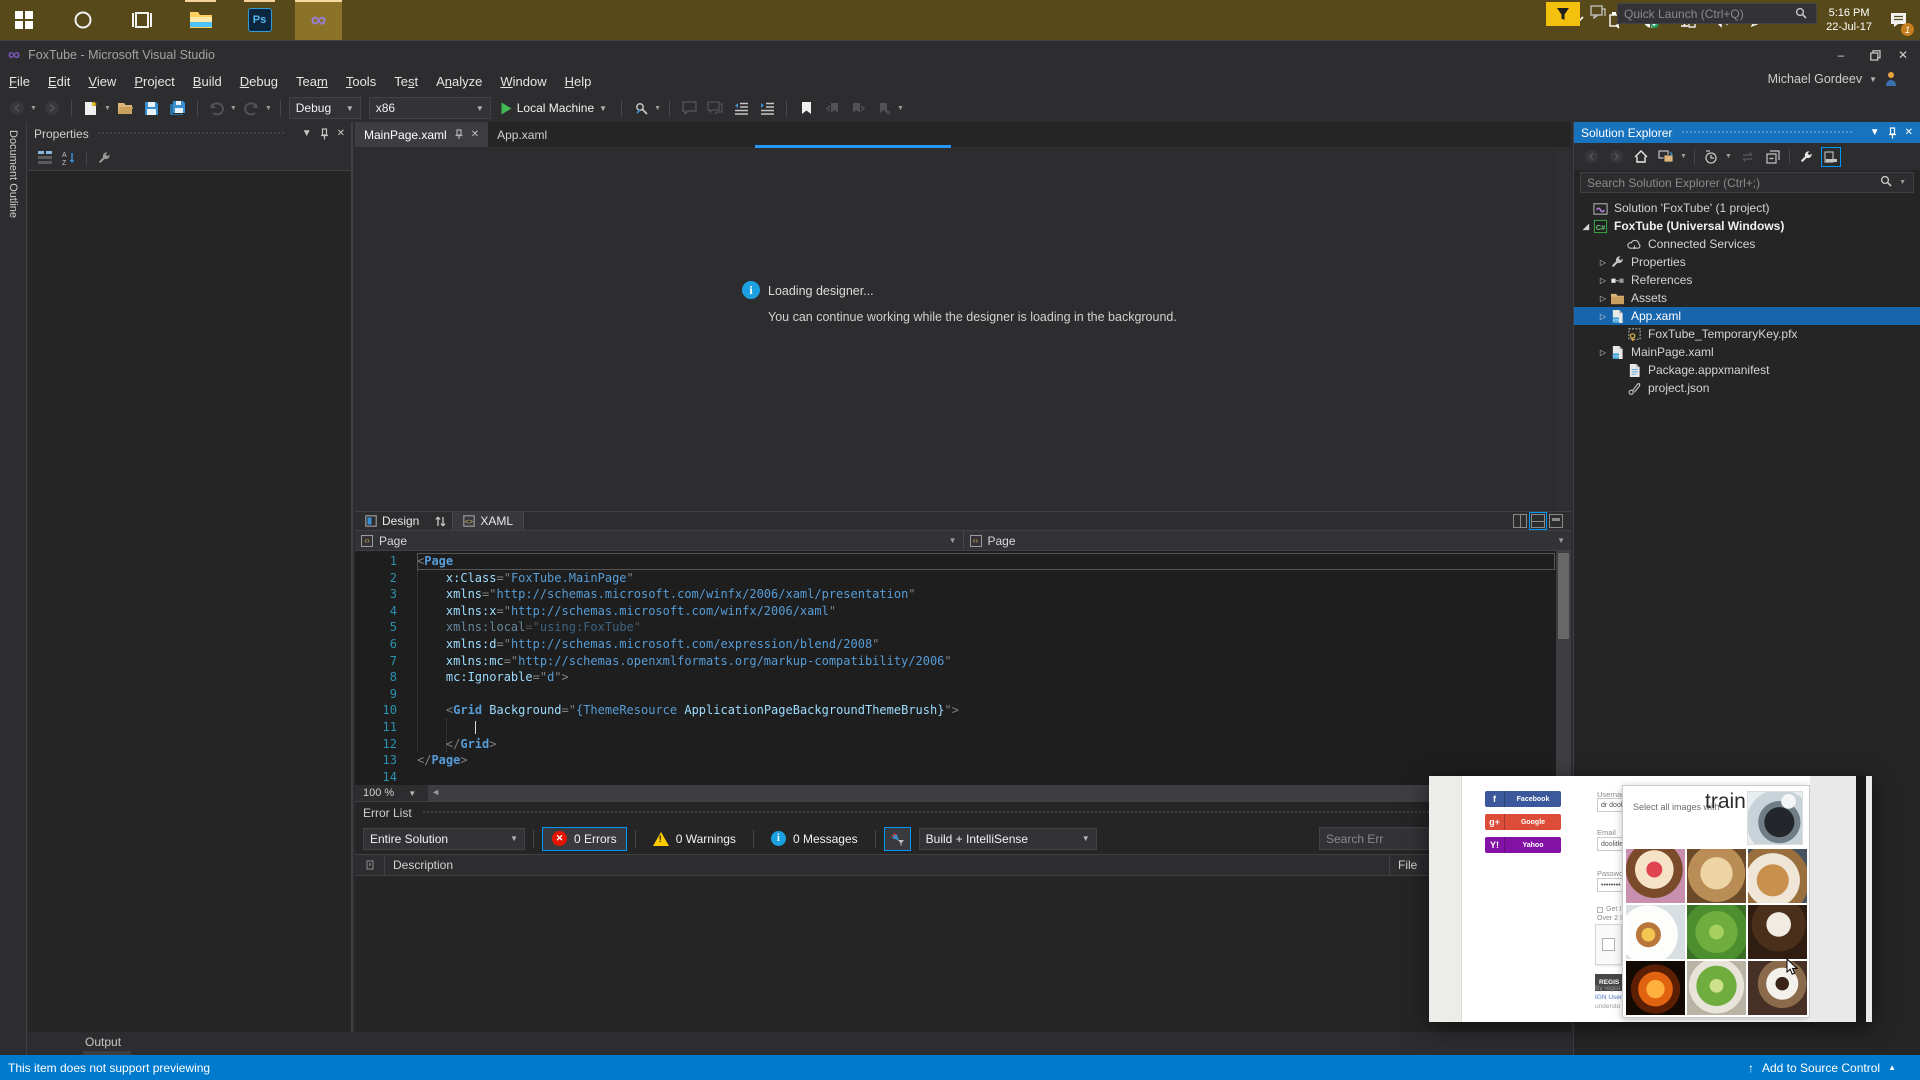 Image resolution: width=1920 pixels, height=1080 pixels. What do you see at coordinates (82, 20) in the screenshot?
I see `cortana-button` at bounding box center [82, 20].